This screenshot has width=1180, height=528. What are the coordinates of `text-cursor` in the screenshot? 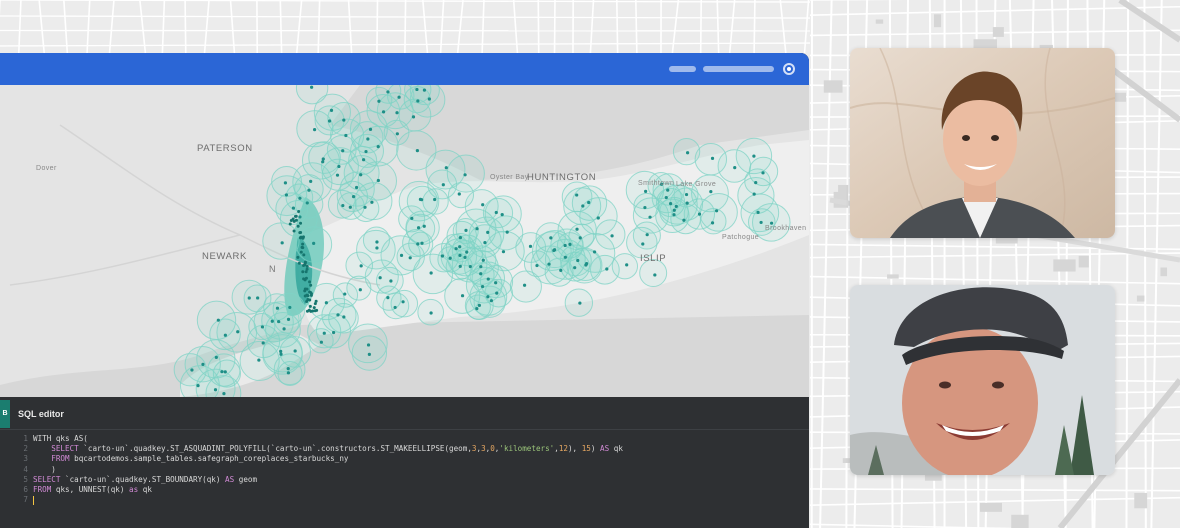 It's located at (33, 500).